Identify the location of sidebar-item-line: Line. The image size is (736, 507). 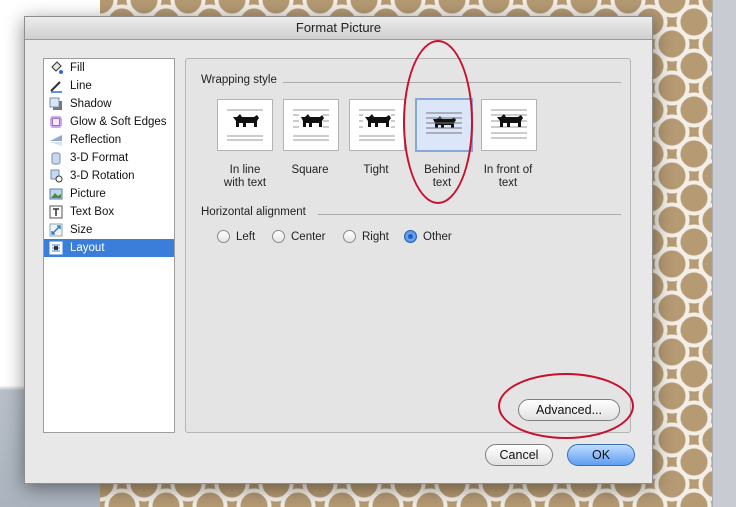
(109, 86).